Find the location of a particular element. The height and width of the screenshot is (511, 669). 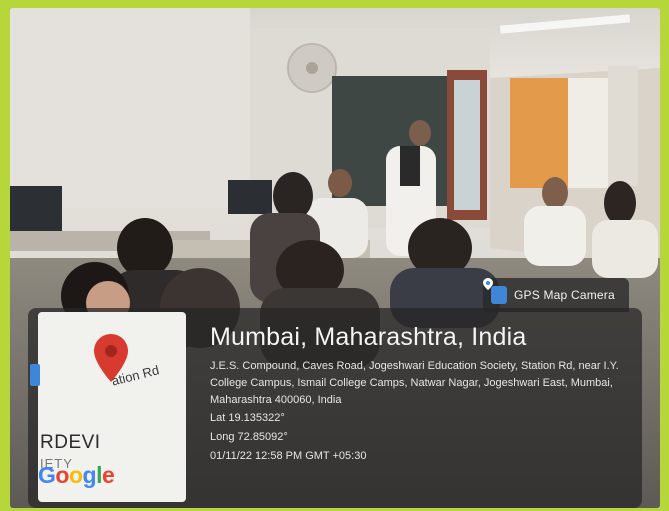

map-pin-icon is located at coordinates (495, 291).